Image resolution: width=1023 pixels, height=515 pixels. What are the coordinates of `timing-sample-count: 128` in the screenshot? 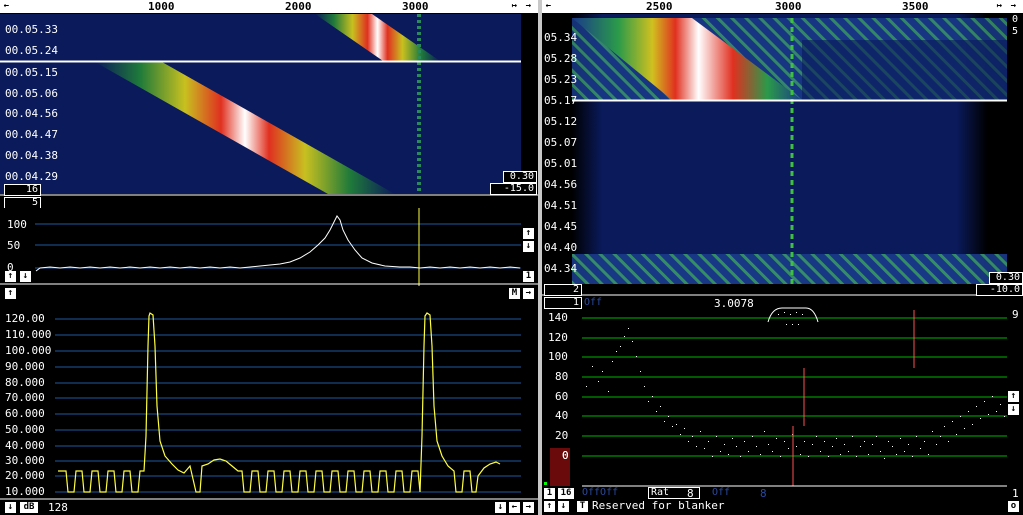 It's located at (58, 507).